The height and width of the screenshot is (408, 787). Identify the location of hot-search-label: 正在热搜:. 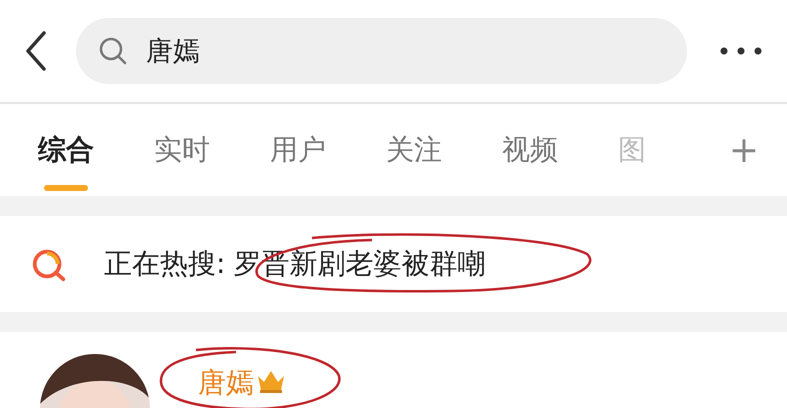
(165, 264).